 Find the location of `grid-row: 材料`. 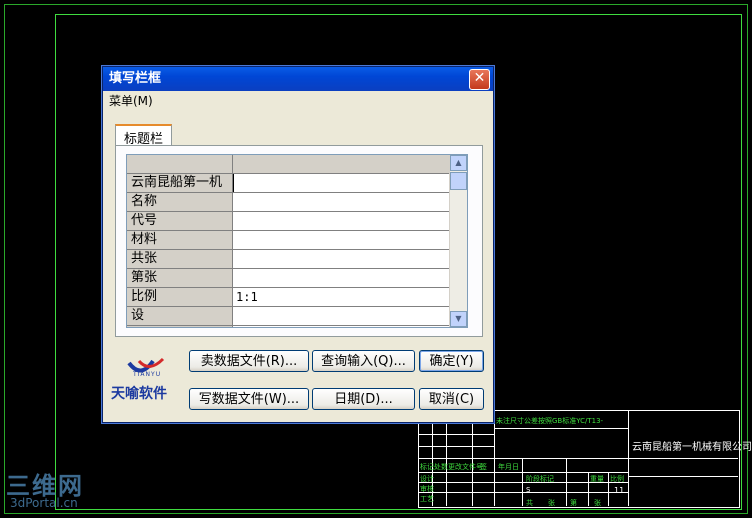

grid-row: 材料 is located at coordinates (288, 240).